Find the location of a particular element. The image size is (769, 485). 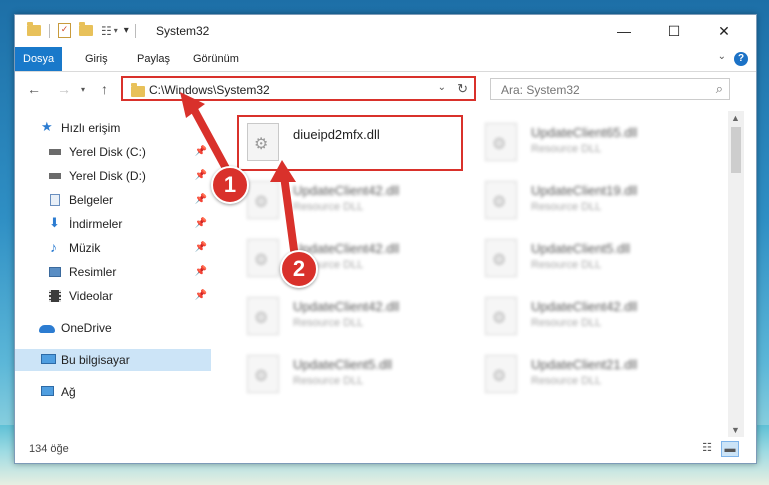

arrow-1-shaft is located at coordinates (209, 138).